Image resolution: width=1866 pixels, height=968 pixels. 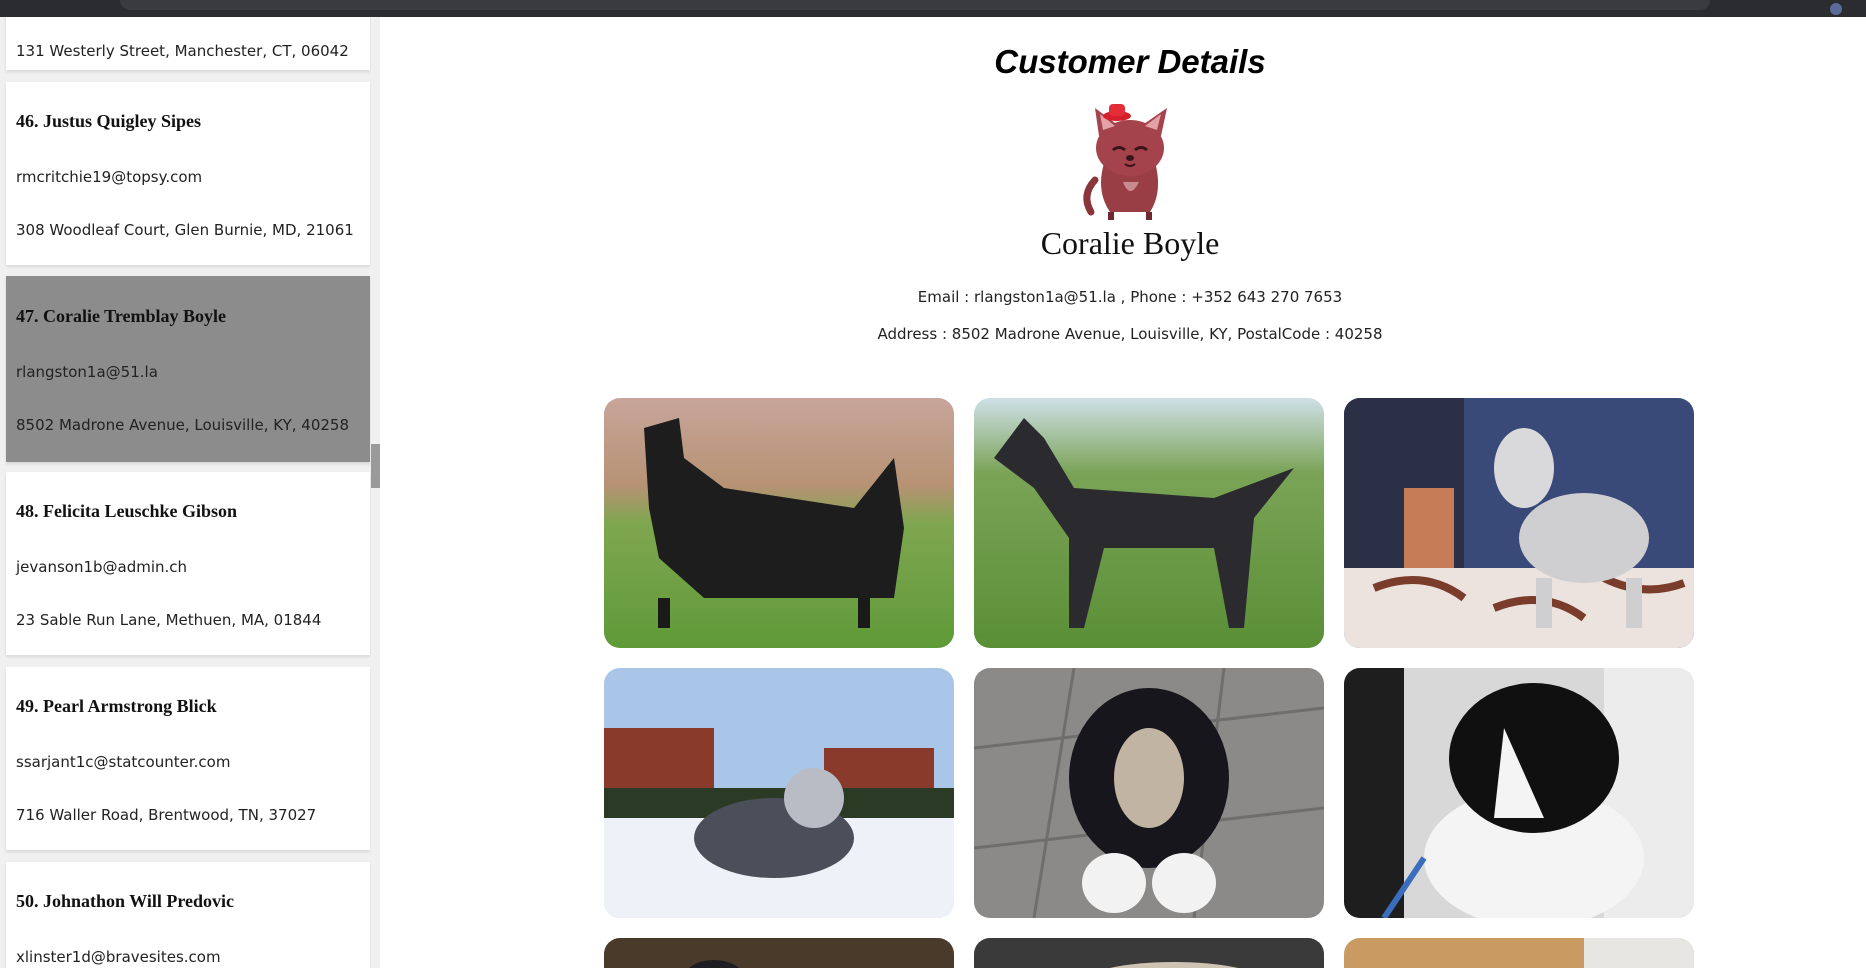 What do you see at coordinates (102, 567) in the screenshot?
I see `customer-email: jevanson1b@admin.ch` at bounding box center [102, 567].